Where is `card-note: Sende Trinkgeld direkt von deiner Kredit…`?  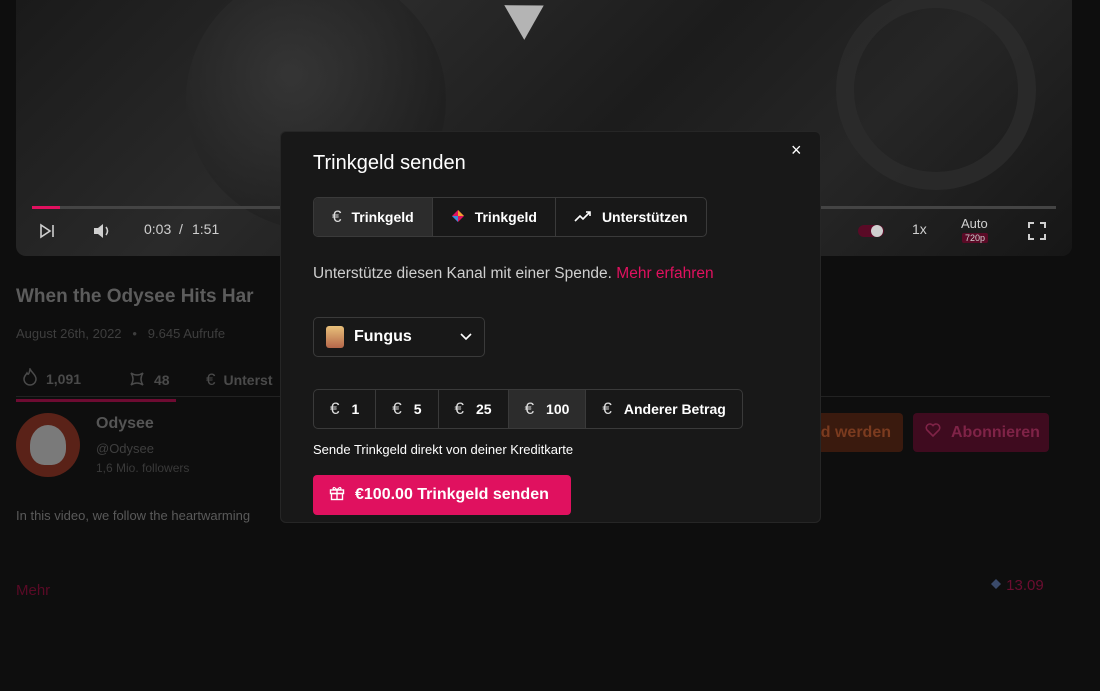 card-note: Sende Trinkgeld direkt von deiner Kredit… is located at coordinates (443, 449).